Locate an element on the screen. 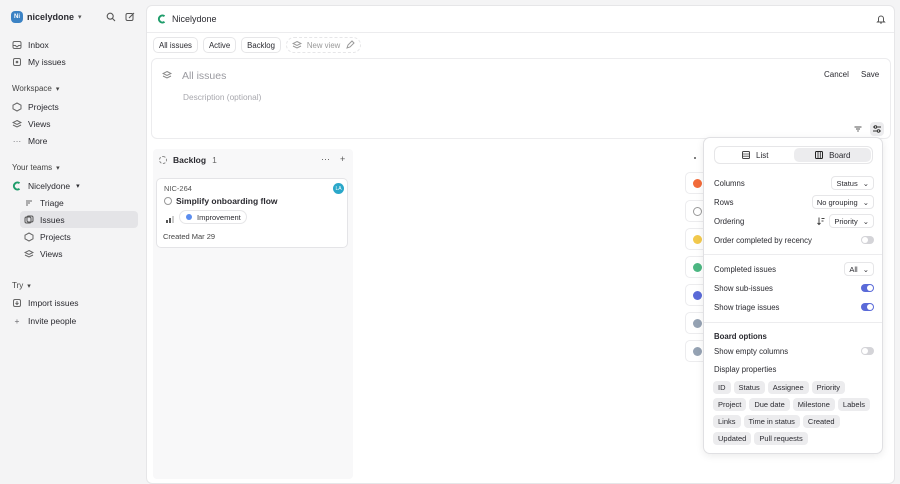 The image size is (900, 484). board-options-heading: Board options is located at coordinates (740, 336).